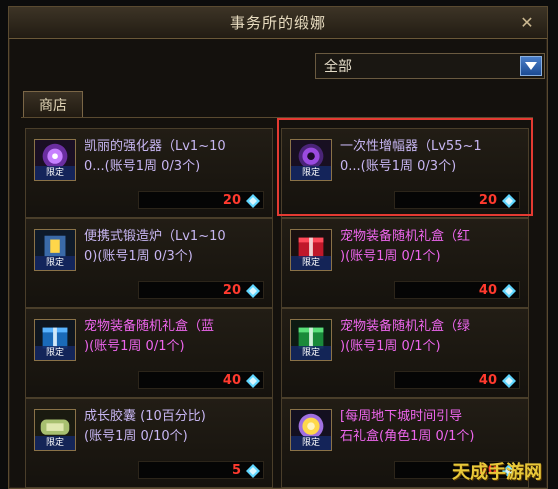 This screenshot has width=558, height=489. Describe the element at coordinates (155, 156) in the screenshot. I see `item-name: 凯丽的强化器（Lv1~10 0...(账号1周 0/3个)` at that location.